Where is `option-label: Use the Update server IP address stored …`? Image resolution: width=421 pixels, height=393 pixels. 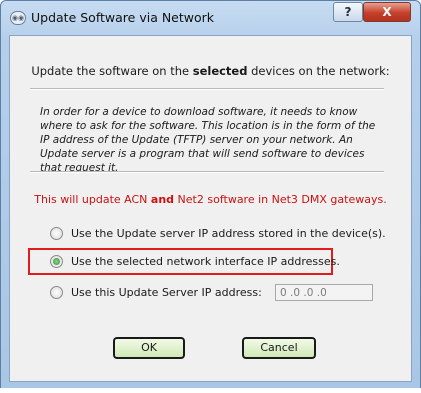
option-label: Use the Update server IP address stored … is located at coordinates (228, 233).